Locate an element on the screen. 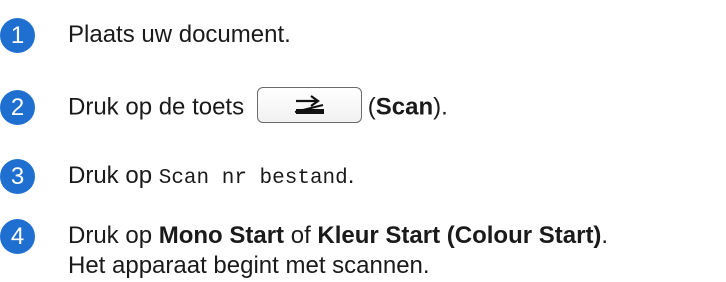  step-number-badge: 2 is located at coordinates (17, 107).